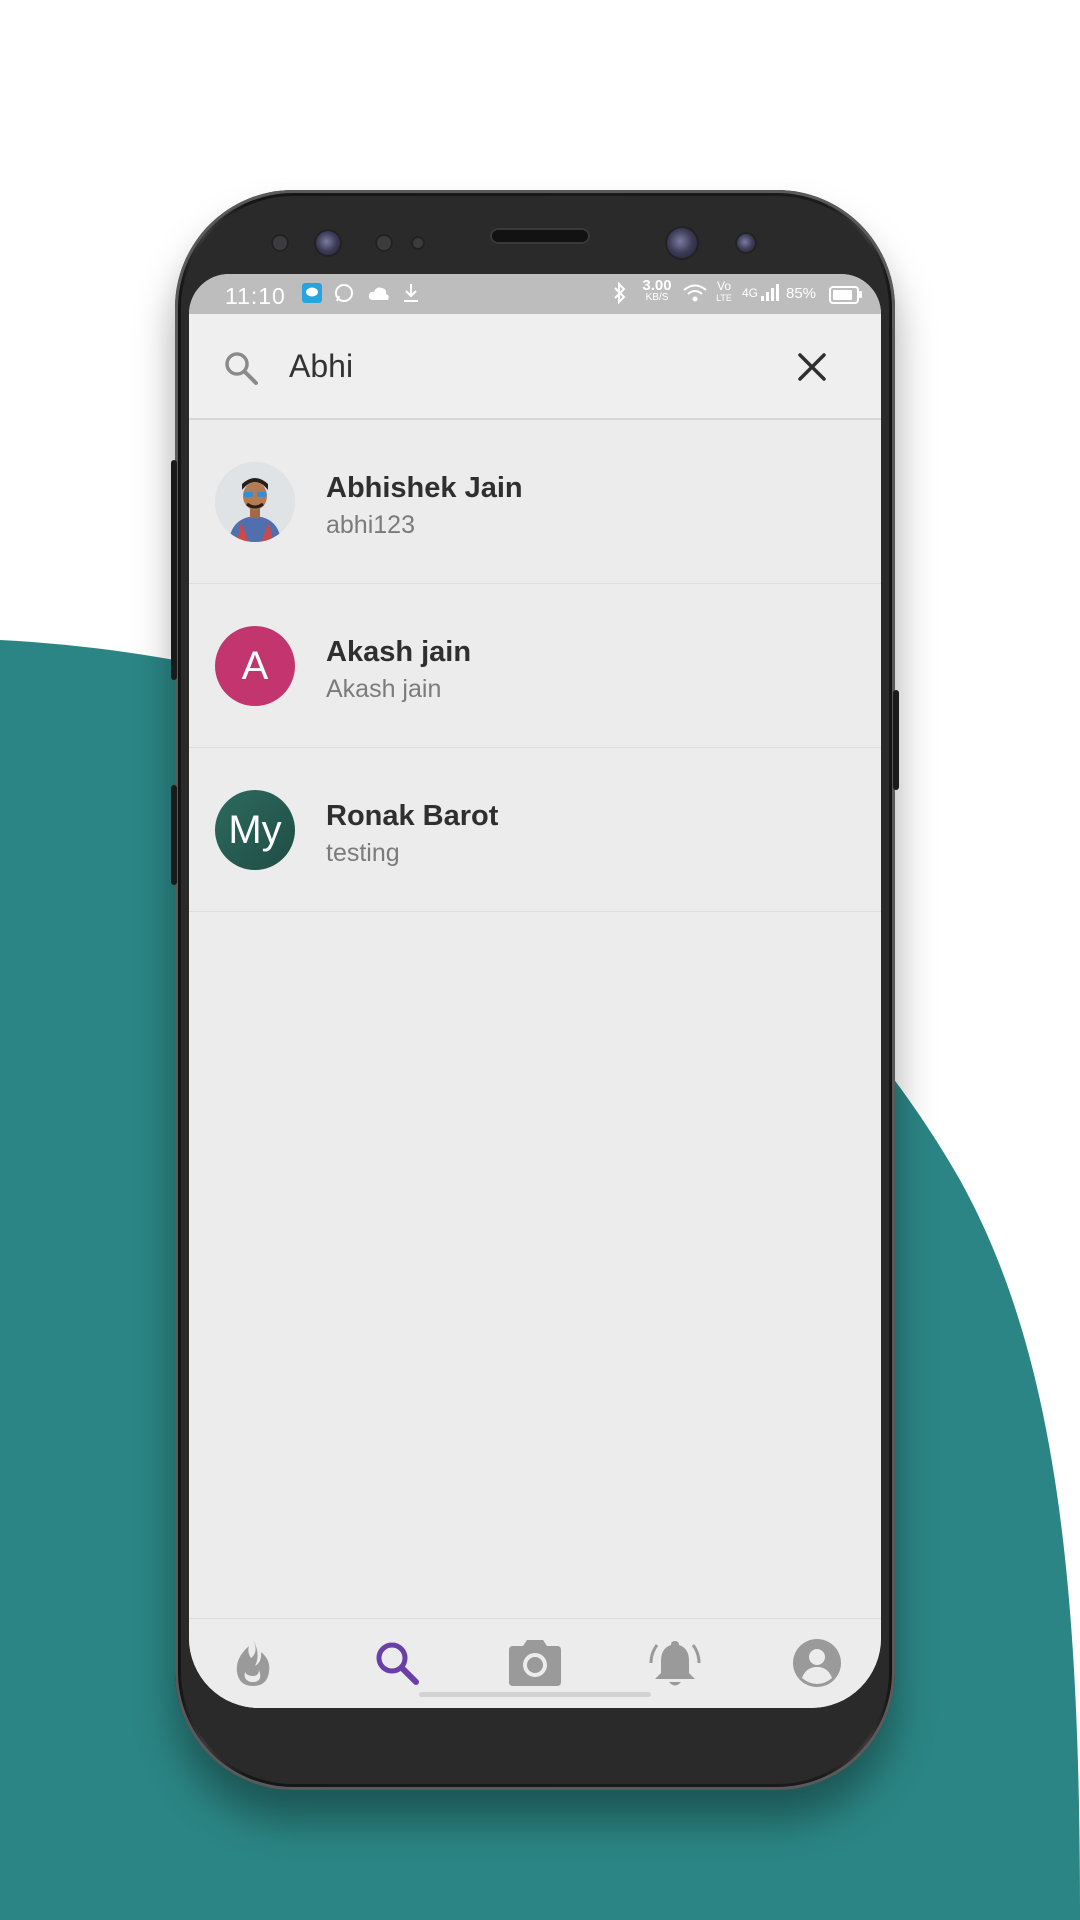  I want to click on network-speed: 3.00 KB/S, so click(657, 290).